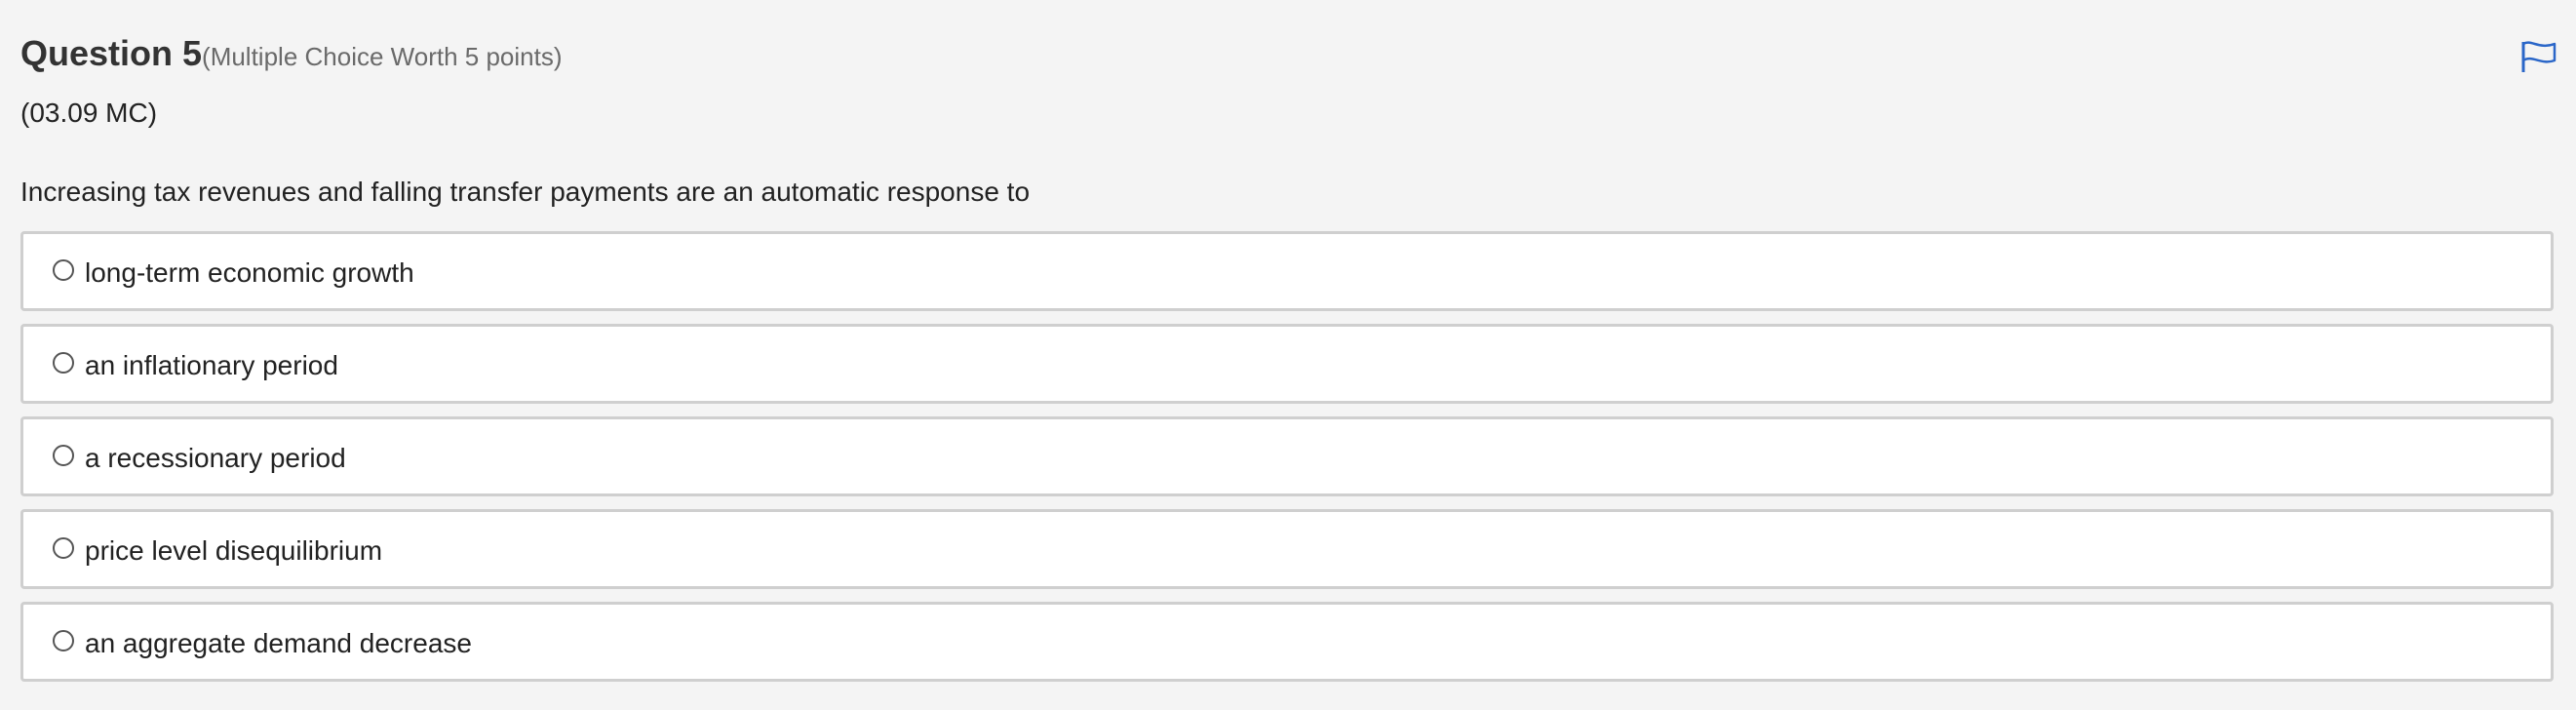 The image size is (2576, 710). What do you see at coordinates (89, 113) in the screenshot?
I see `question-code: (03.09 MC)` at bounding box center [89, 113].